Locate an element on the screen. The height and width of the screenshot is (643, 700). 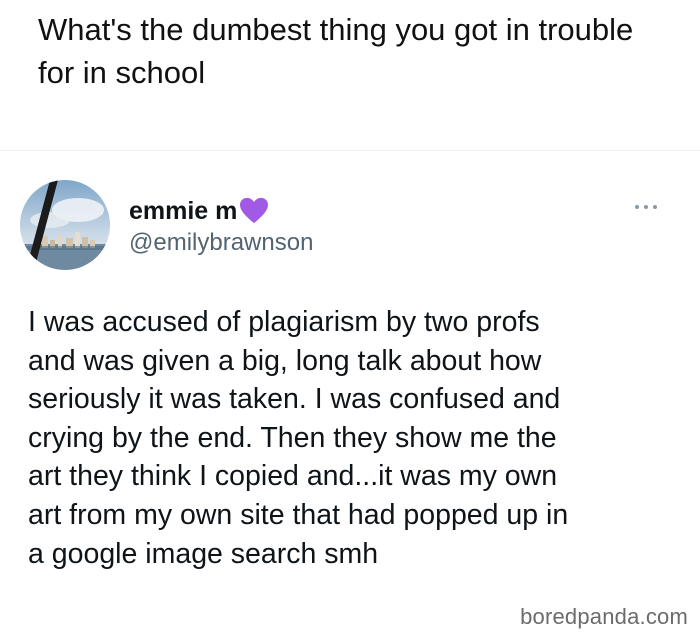
tweet-line: crying by the end. Then they show me the is located at coordinates (292, 437).